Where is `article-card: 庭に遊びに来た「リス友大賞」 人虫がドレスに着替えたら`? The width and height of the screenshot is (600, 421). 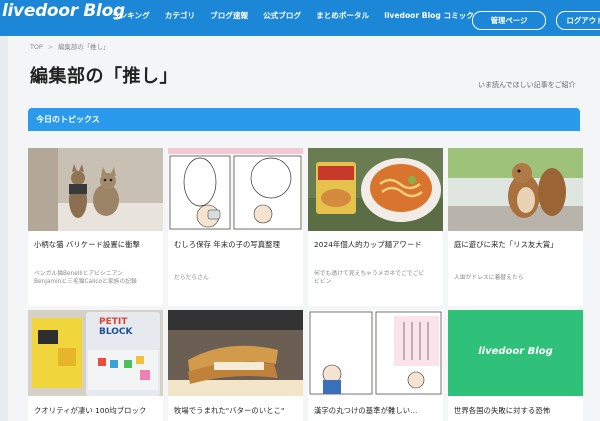 article-card: 庭に遊びに来た「リス友大賞」 人虫がドレスに着替えたら is located at coordinates (515, 227).